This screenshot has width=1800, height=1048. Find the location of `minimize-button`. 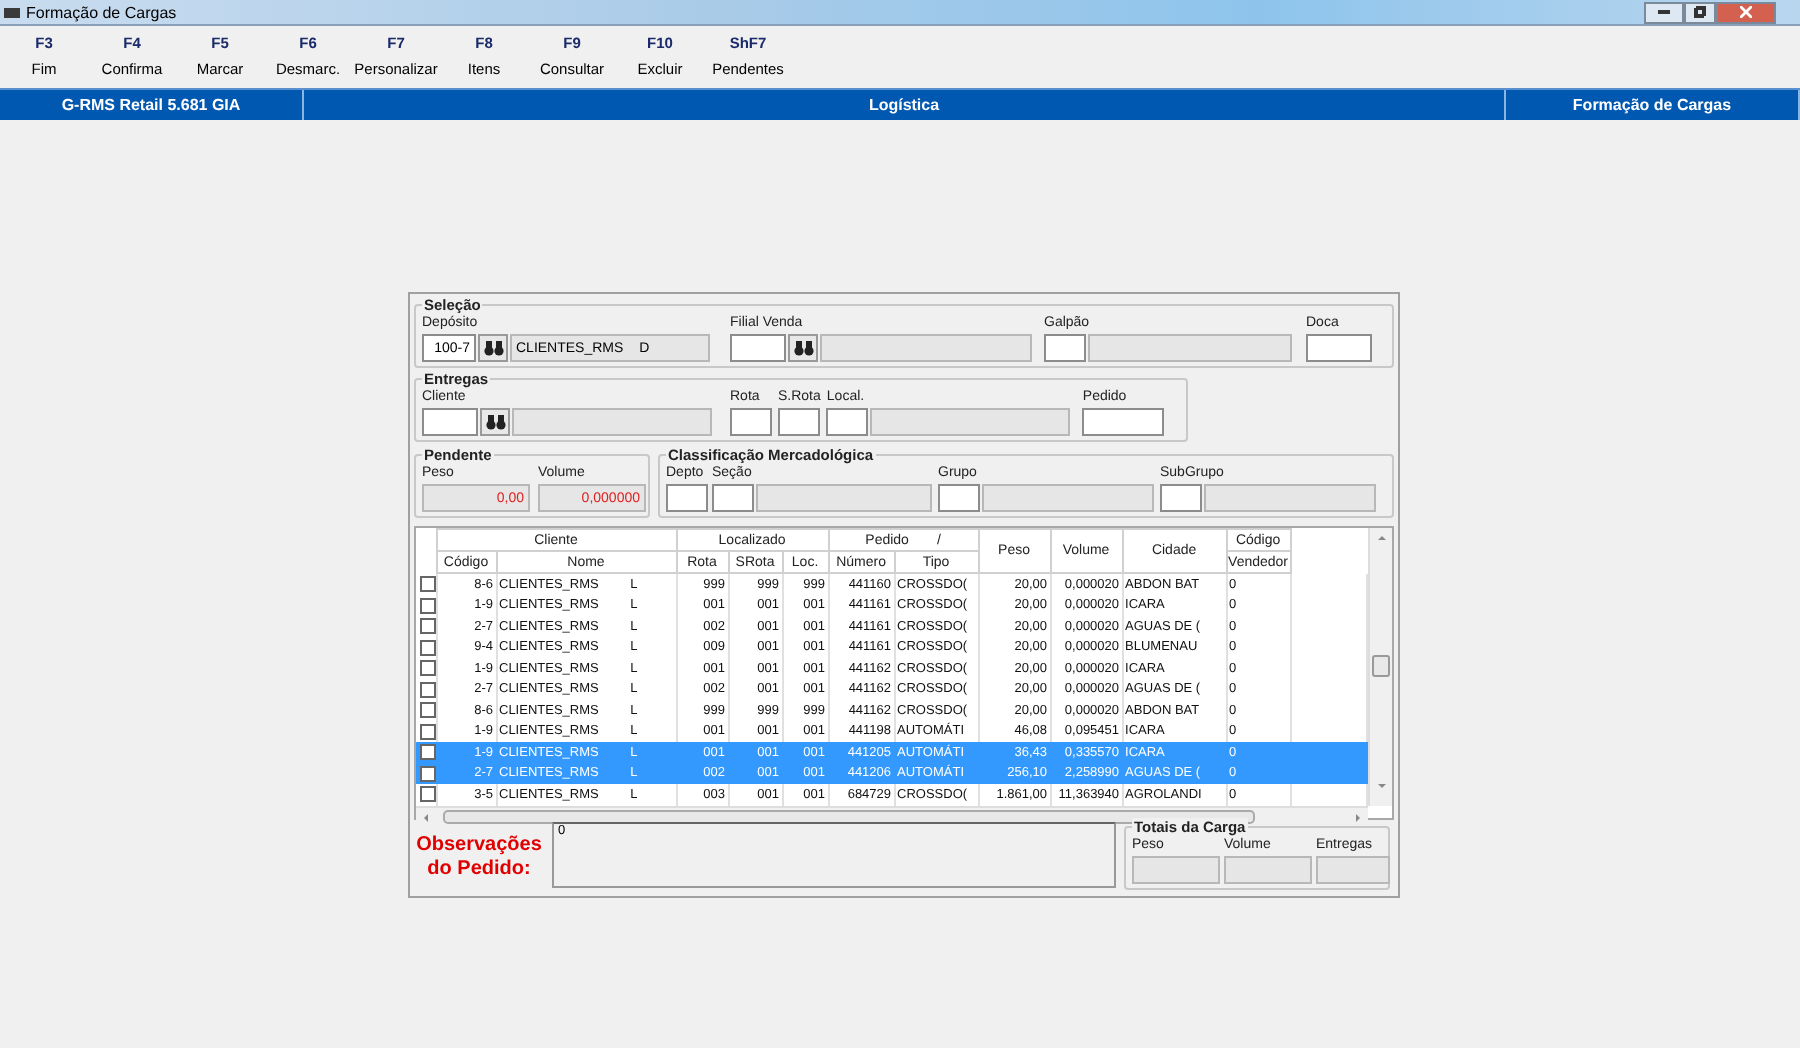

minimize-button is located at coordinates (1664, 12).